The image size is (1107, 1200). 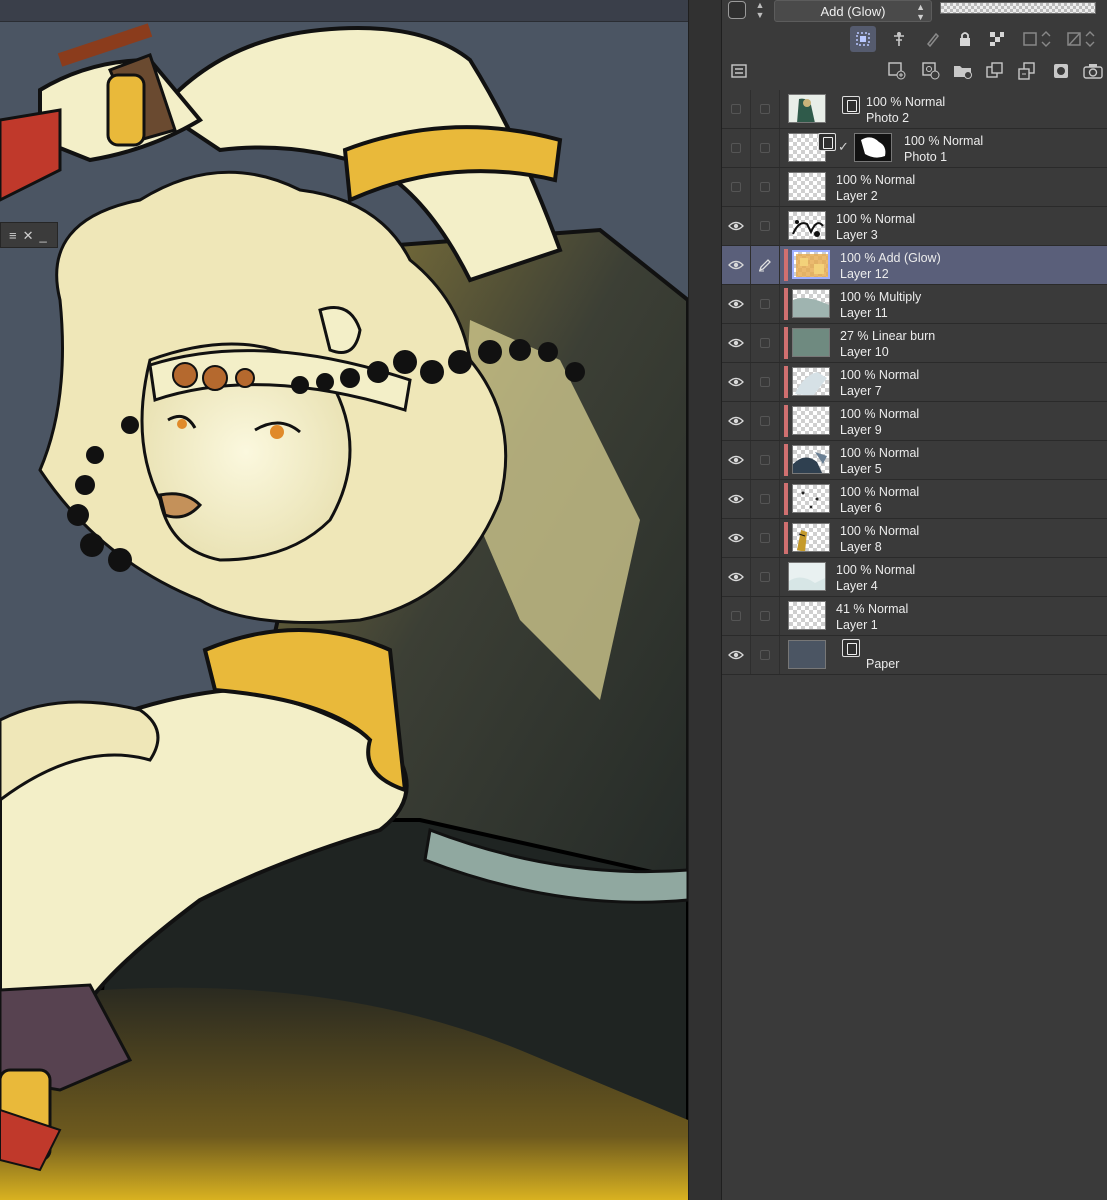 I want to click on opacity-slider, so click(x=1018, y=8).